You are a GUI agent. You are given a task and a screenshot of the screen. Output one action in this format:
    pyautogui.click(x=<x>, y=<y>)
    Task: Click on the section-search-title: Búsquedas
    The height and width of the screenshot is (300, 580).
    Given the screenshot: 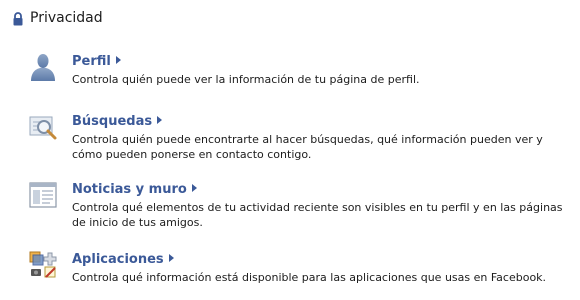 What is the action you would take?
    pyautogui.click(x=112, y=121)
    